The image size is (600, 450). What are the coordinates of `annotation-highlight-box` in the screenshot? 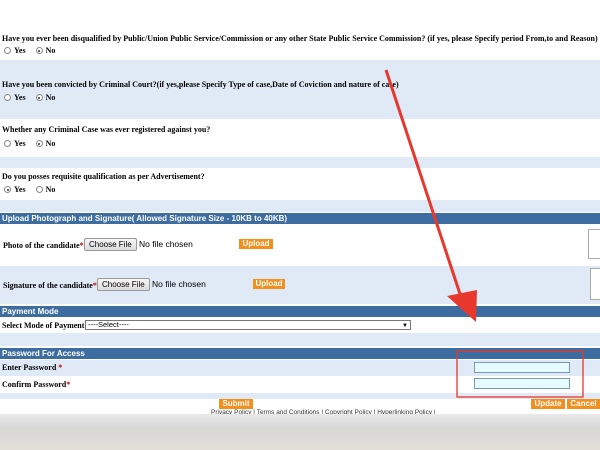 It's located at (520, 374).